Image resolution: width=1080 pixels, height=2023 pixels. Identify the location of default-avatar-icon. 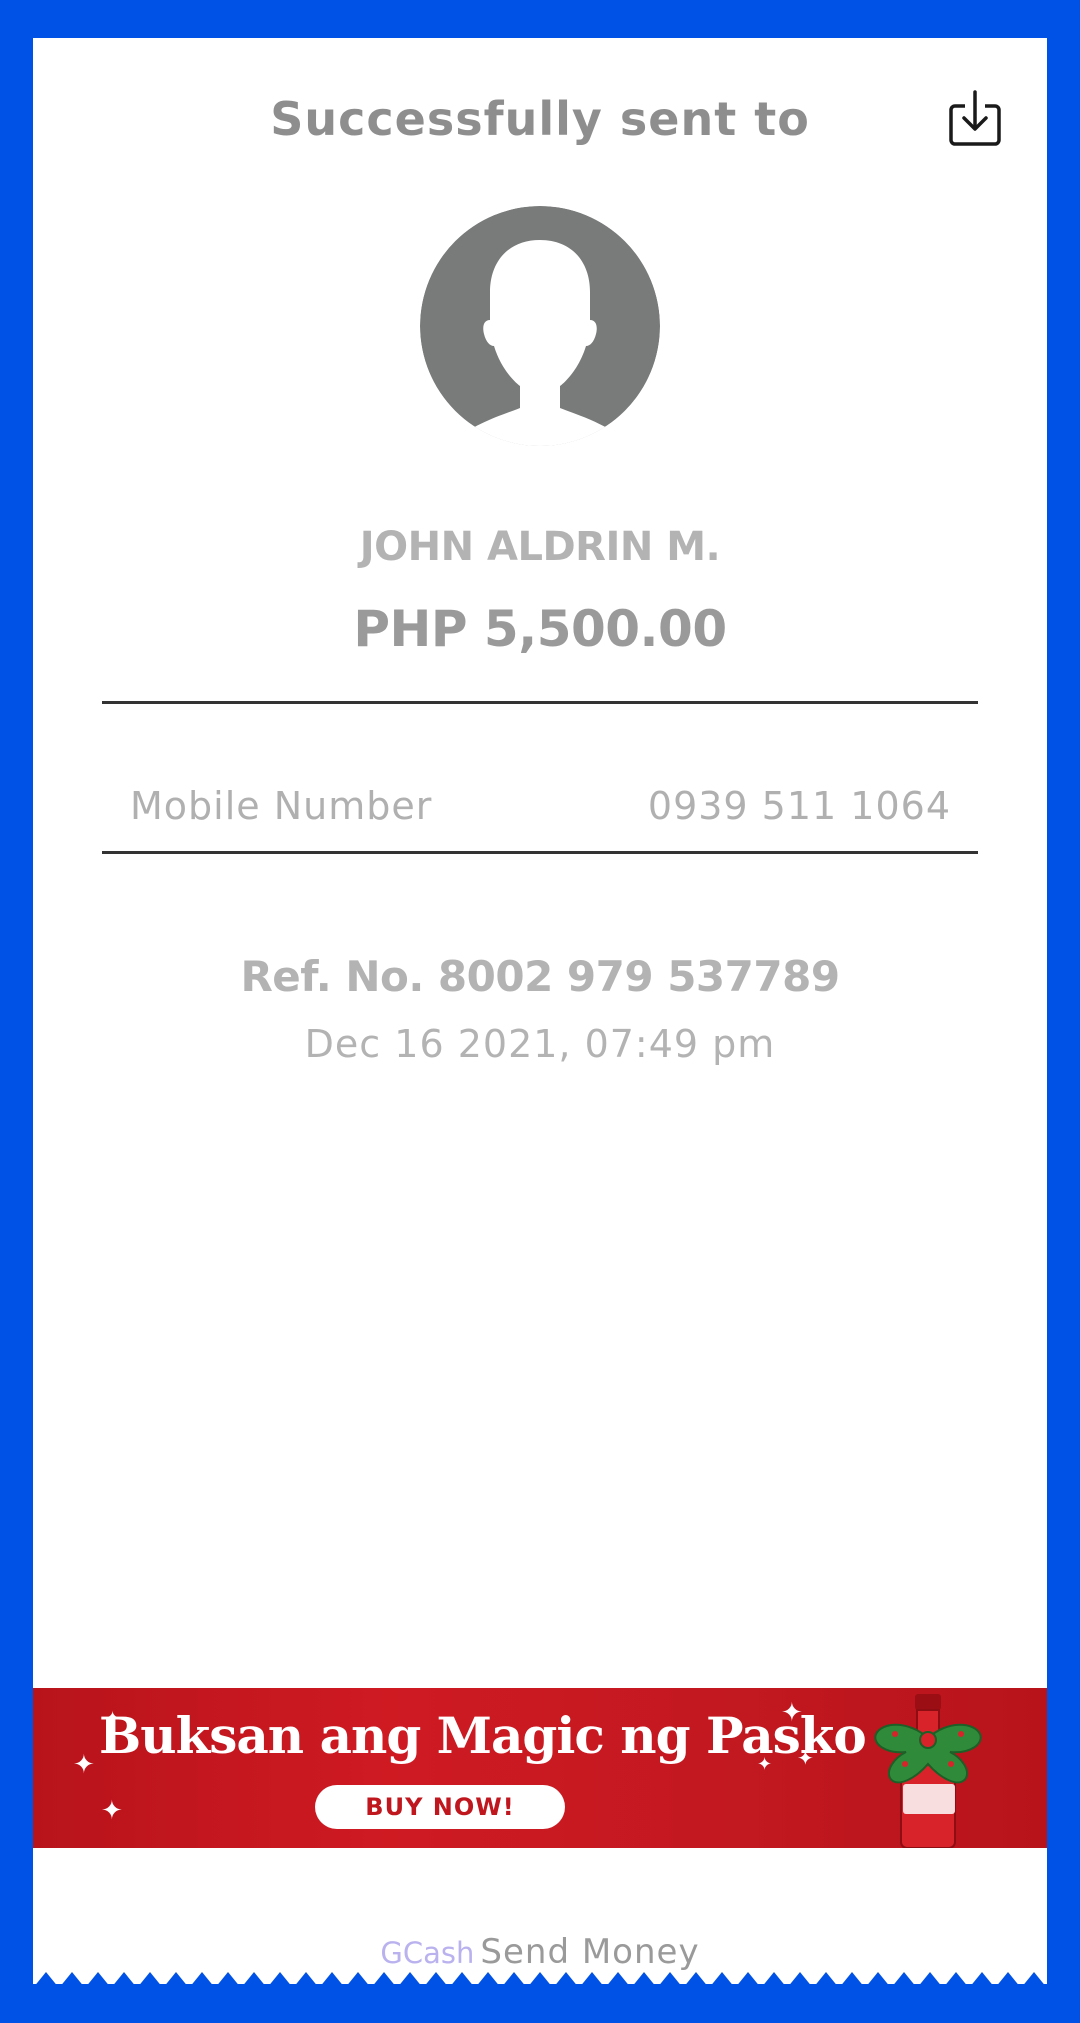
(540, 326).